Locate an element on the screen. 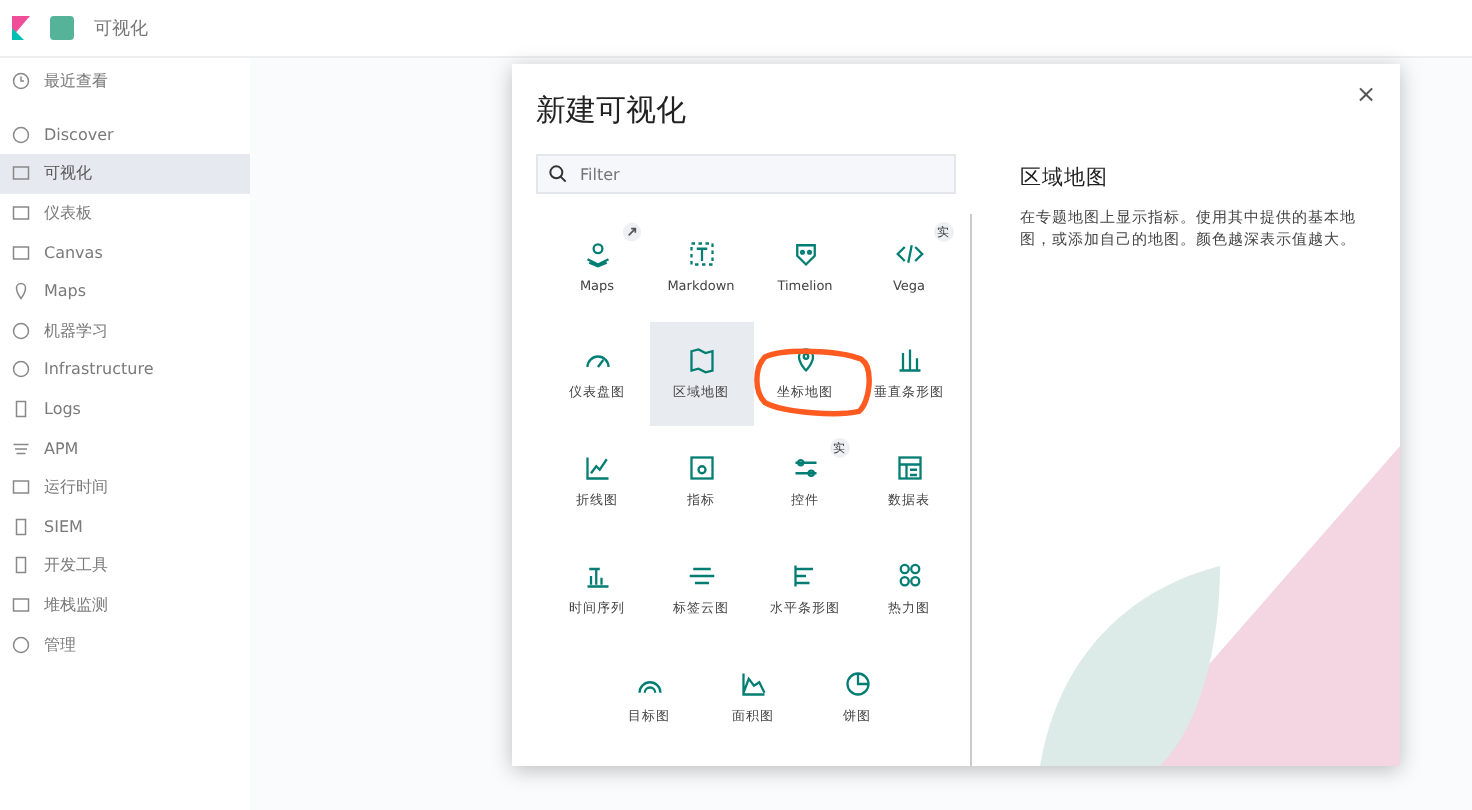  sidebar-item: 管理 is located at coordinates (125, 644).